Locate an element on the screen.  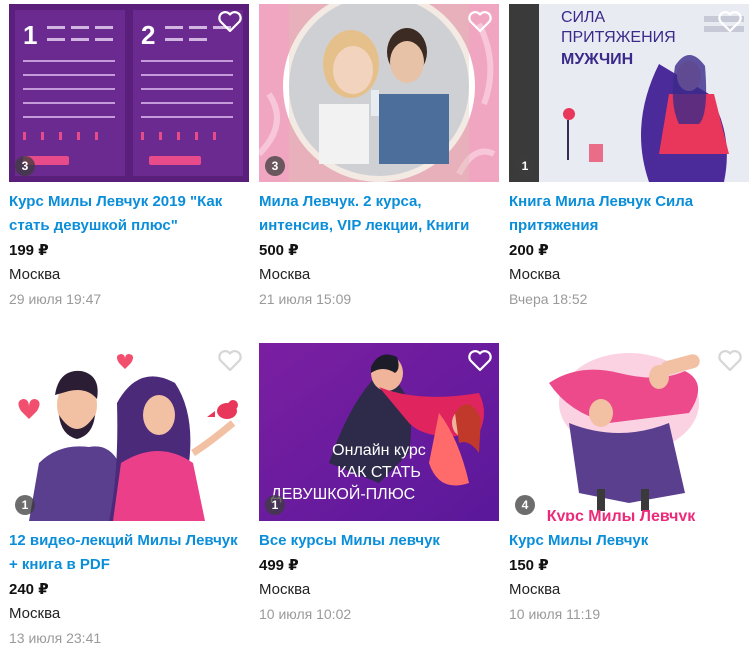
listing-date: Вчера 18:52 is located at coordinates (548, 299).